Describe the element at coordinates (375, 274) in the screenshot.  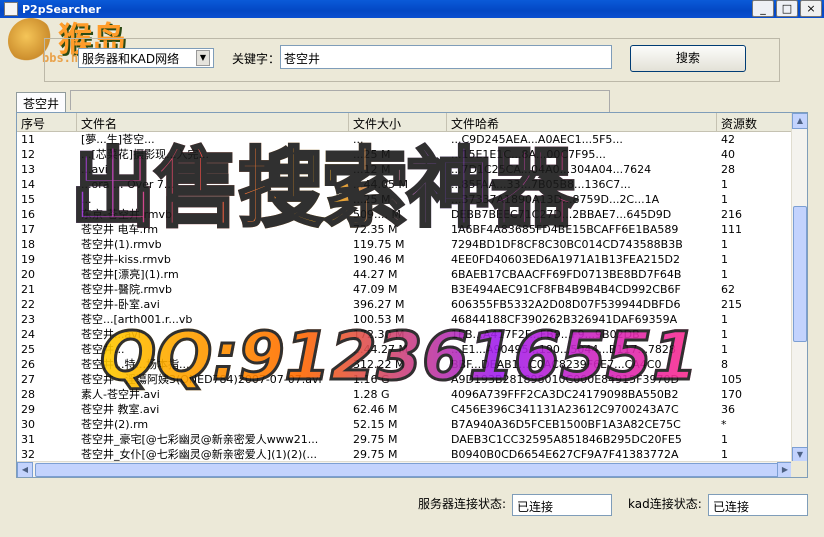
I see `cell-size: 44.27 M` at that location.